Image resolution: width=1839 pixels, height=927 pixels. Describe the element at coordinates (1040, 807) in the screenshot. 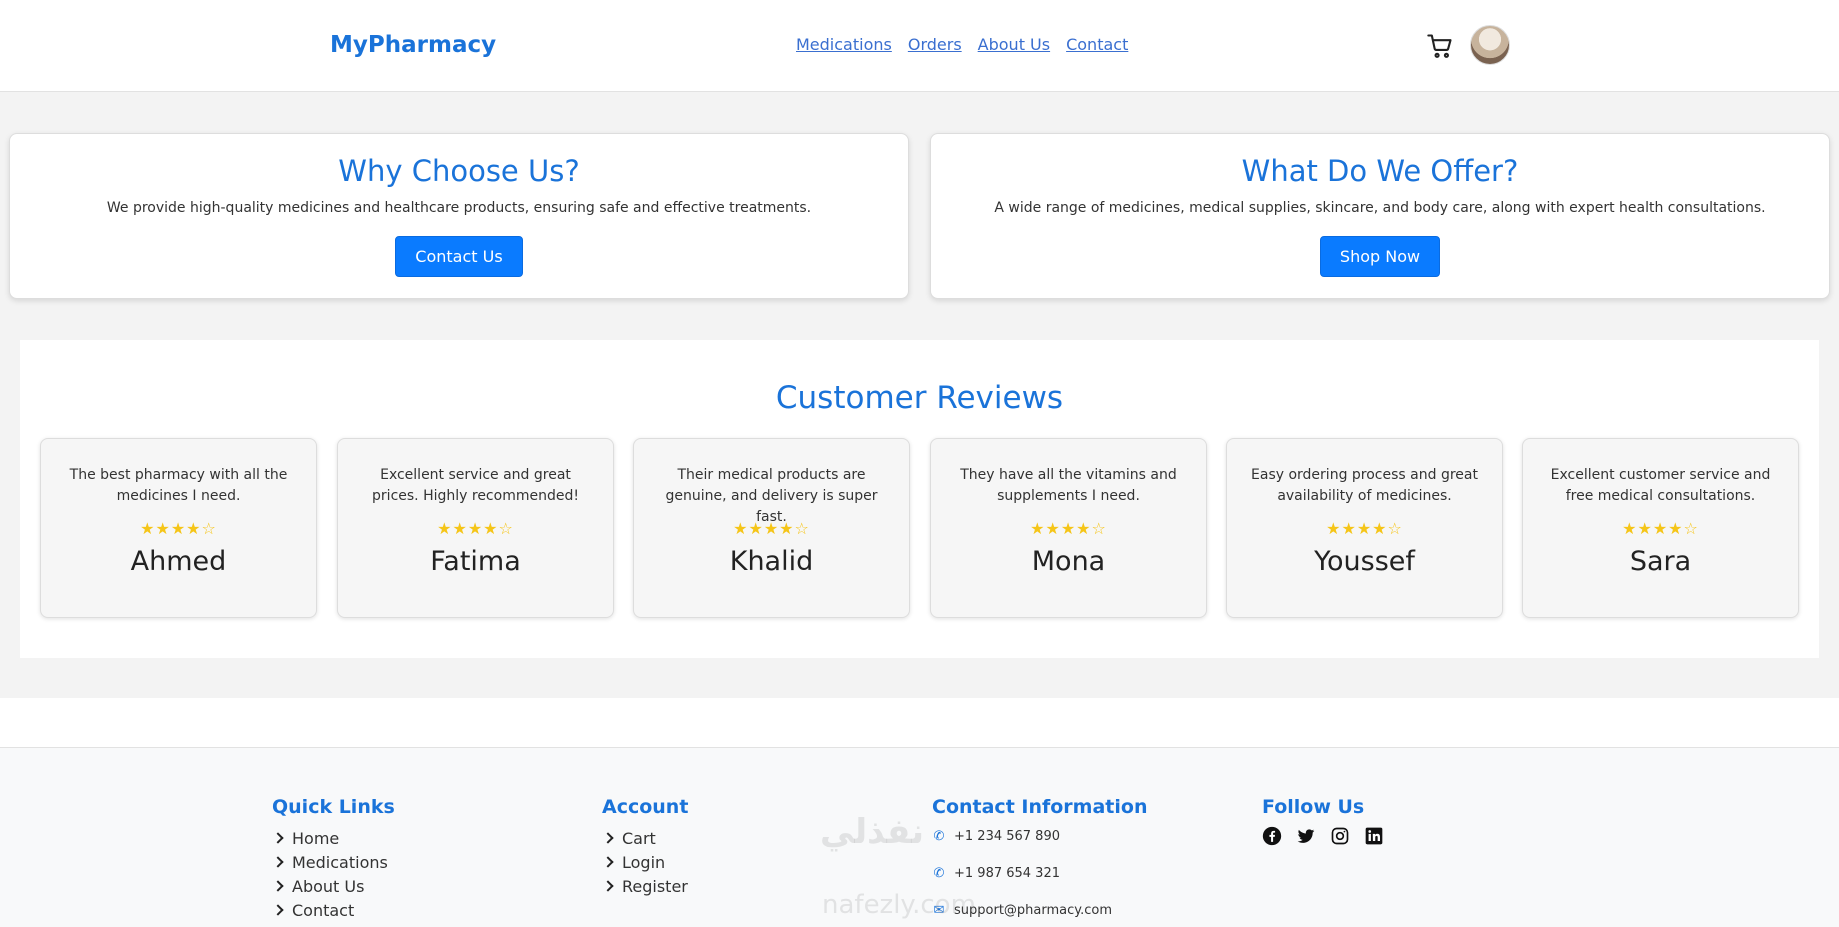

I see `contact-info-title: Contact Information` at that location.